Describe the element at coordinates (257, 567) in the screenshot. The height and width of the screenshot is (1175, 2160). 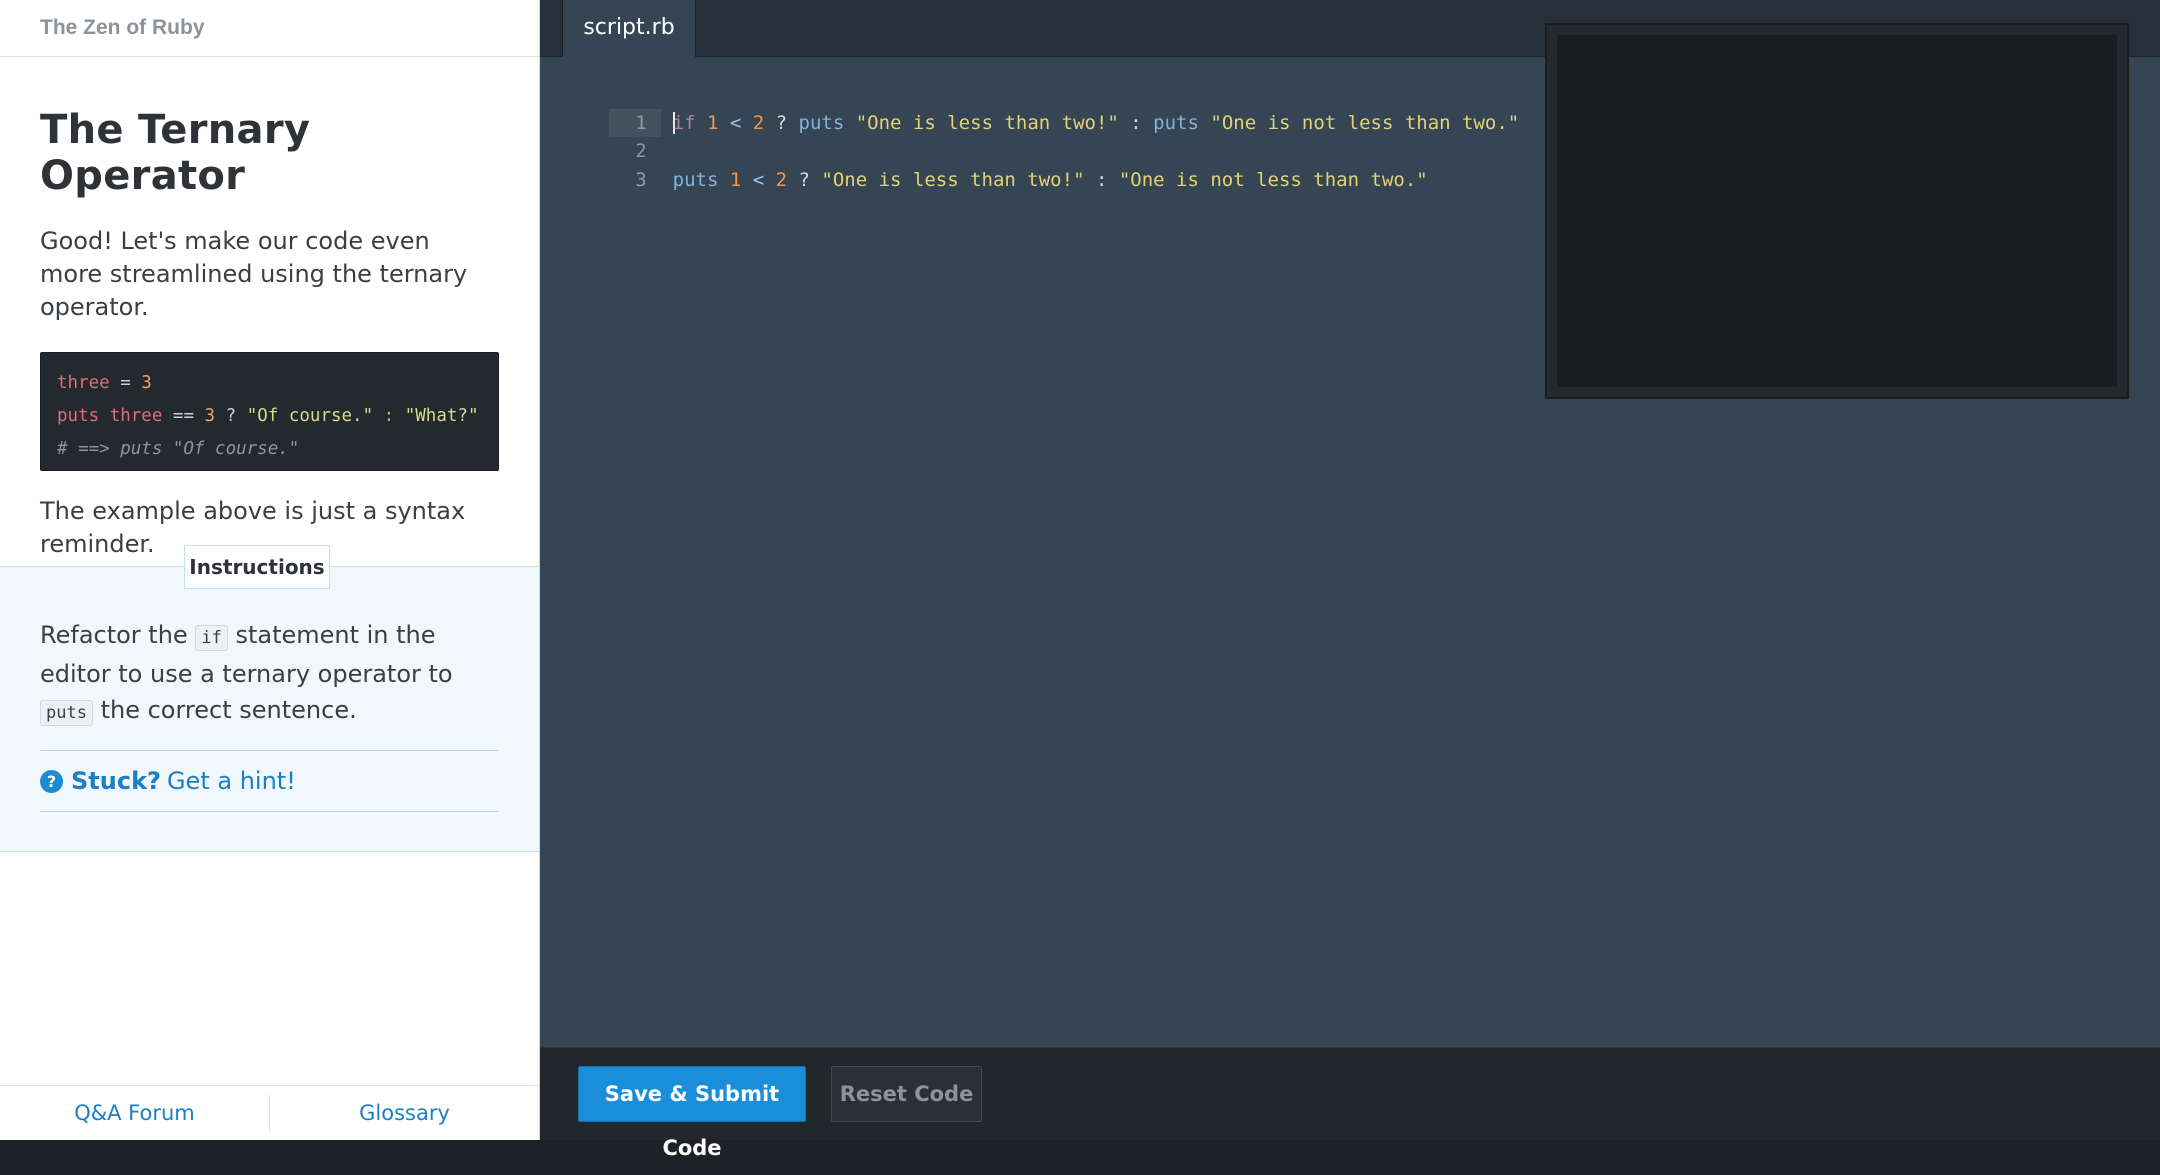
I see `instructions-label: Instructions` at that location.